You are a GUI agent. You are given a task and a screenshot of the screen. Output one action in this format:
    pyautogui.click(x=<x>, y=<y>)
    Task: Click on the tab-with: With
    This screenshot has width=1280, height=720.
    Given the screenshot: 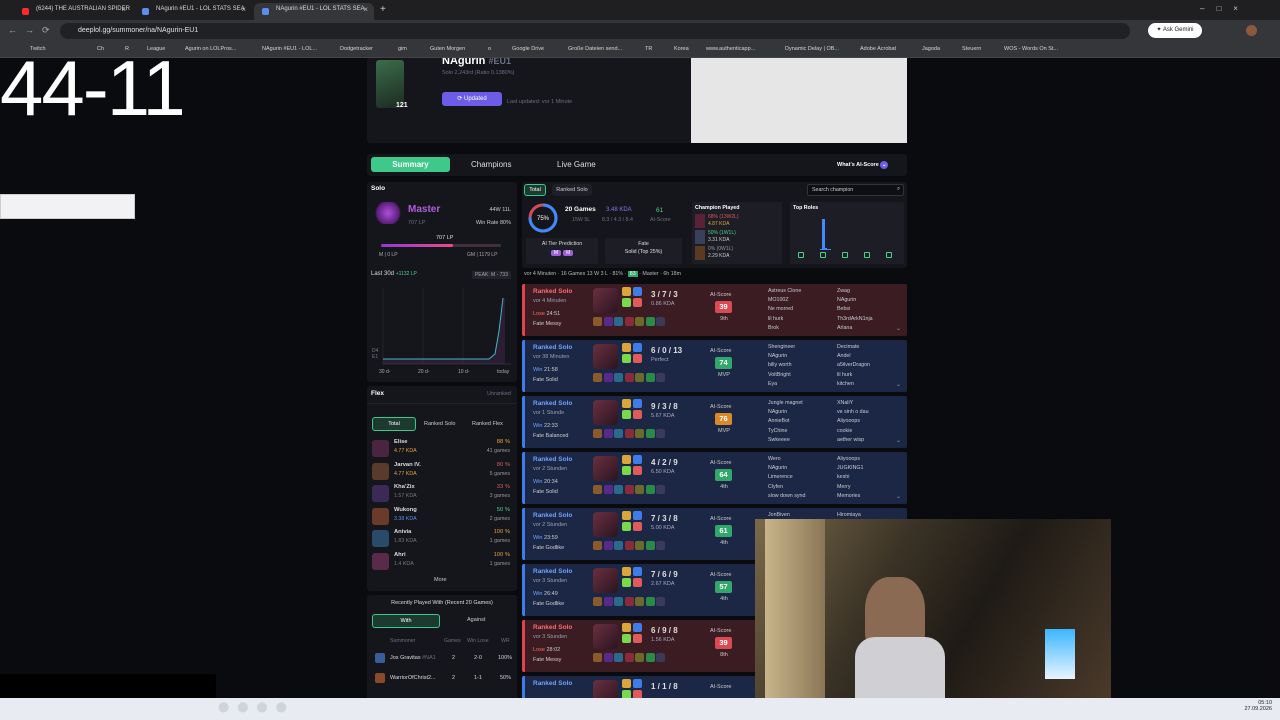 What is the action you would take?
    pyautogui.click(x=406, y=621)
    